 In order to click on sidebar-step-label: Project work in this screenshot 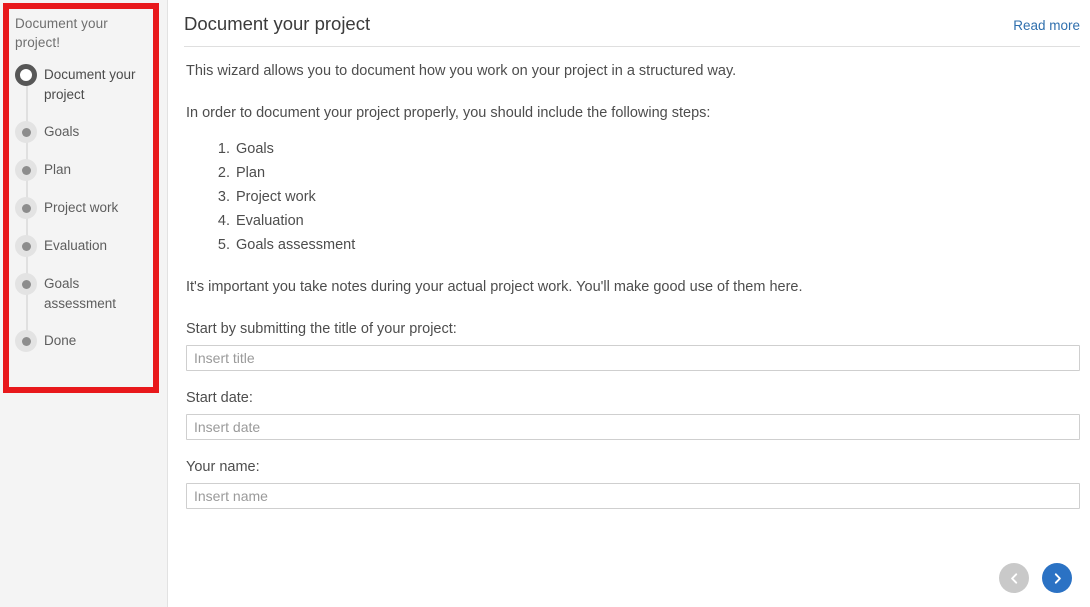, I will do `click(81, 207)`.